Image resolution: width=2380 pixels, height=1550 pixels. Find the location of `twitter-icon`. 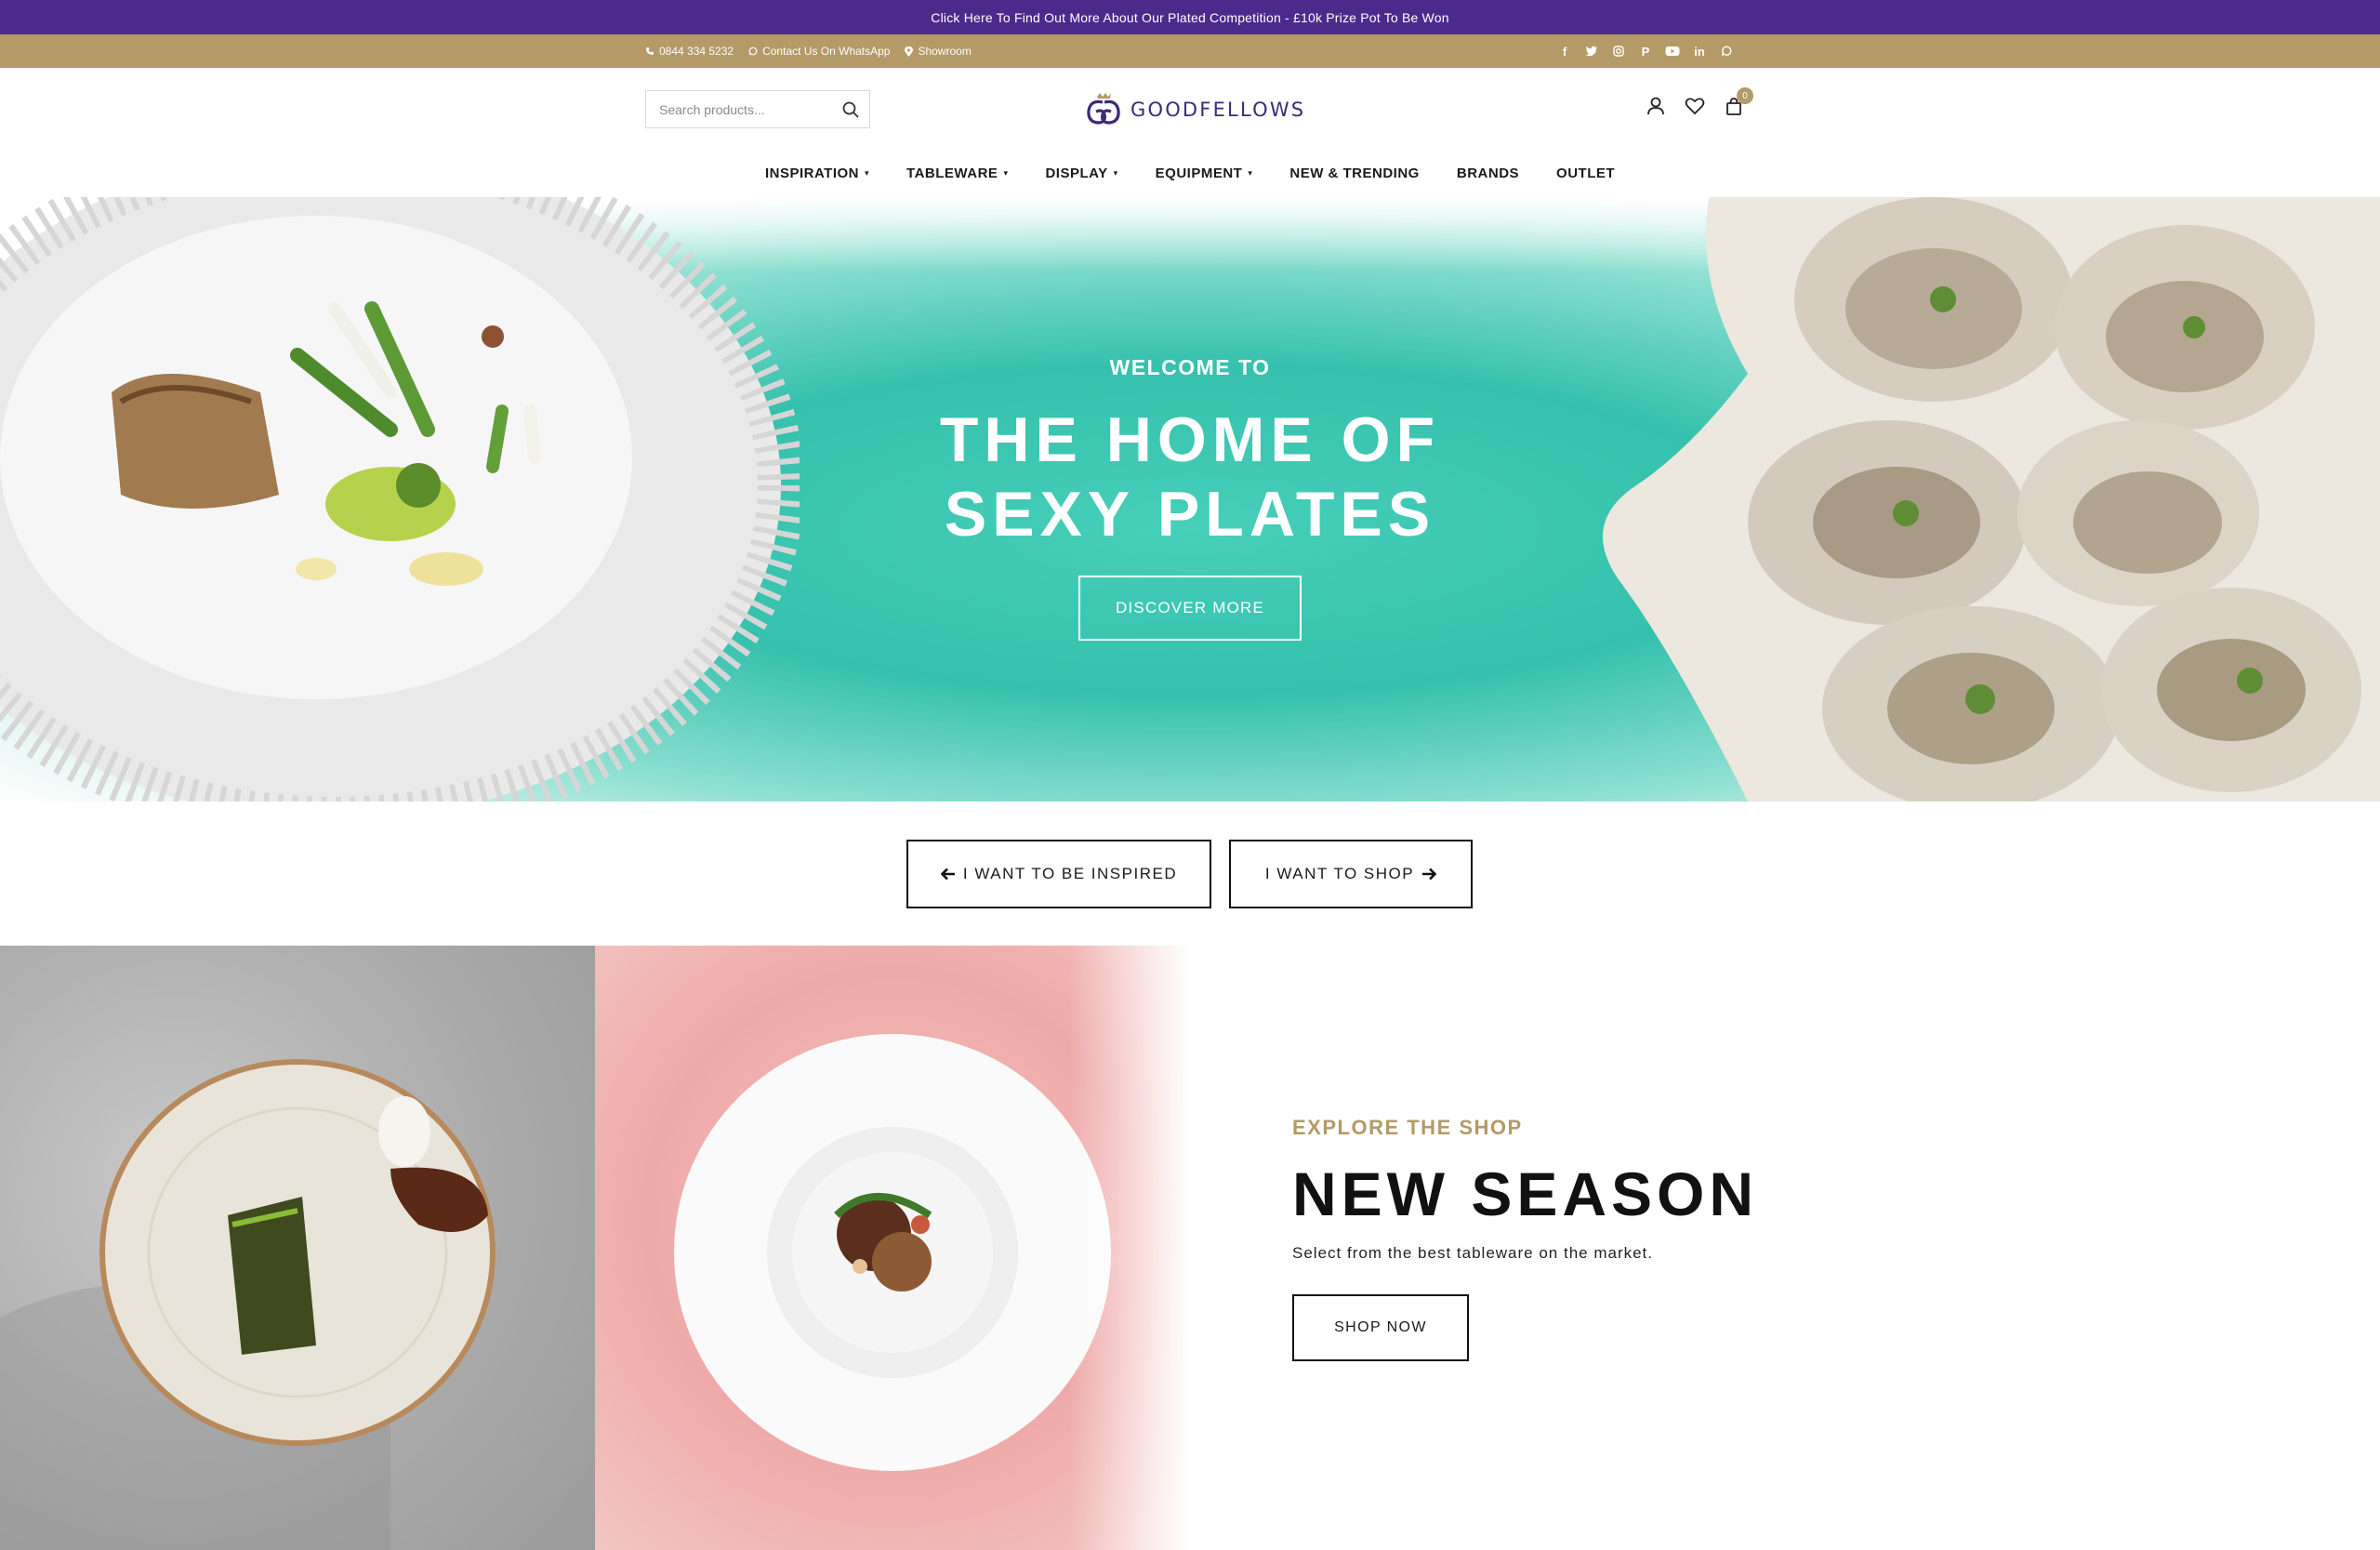

twitter-icon is located at coordinates (1591, 51).